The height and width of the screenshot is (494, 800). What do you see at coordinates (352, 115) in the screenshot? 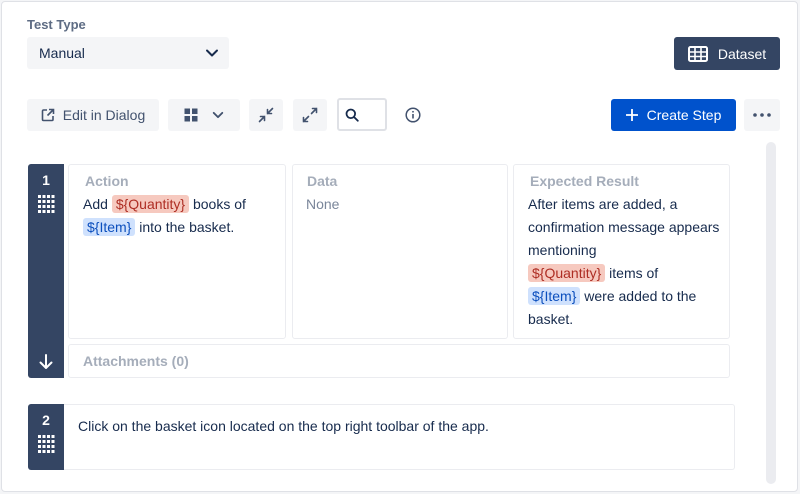
I see `search-icon` at bounding box center [352, 115].